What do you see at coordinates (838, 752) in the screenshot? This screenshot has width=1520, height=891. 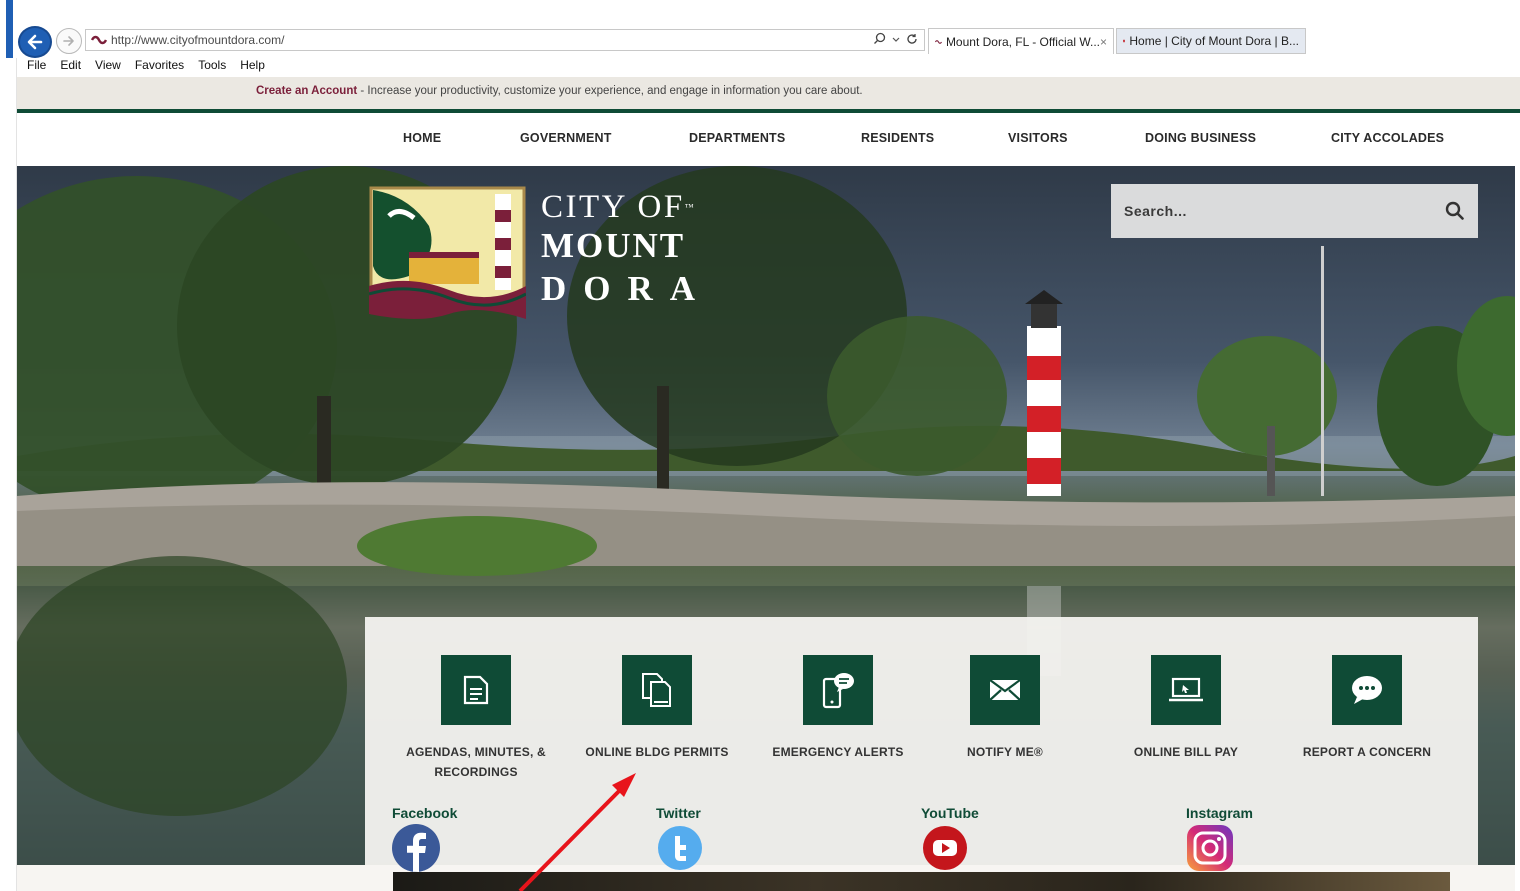 I see `quick-link-label: EMERGENCY ALERTS` at bounding box center [838, 752].